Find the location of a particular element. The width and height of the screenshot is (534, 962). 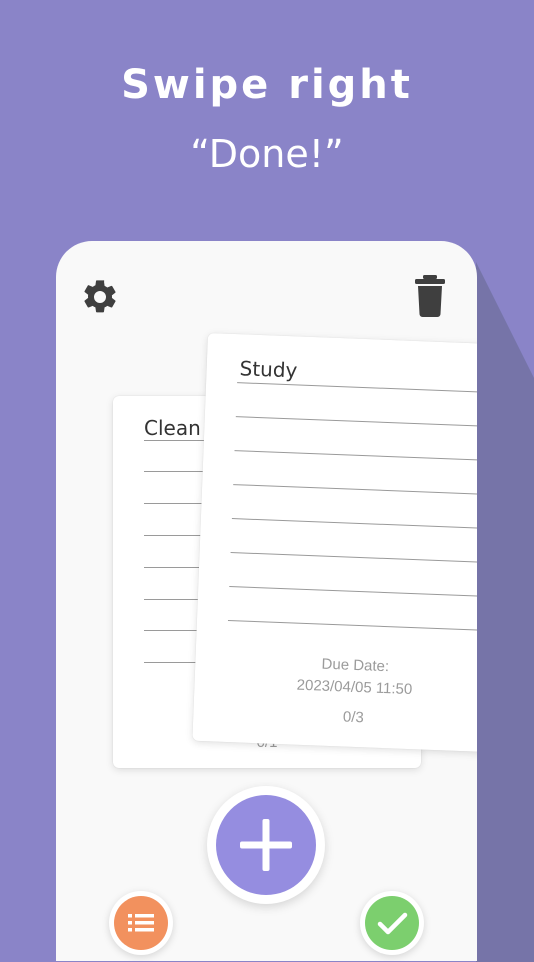

add-task-button is located at coordinates (266, 845).